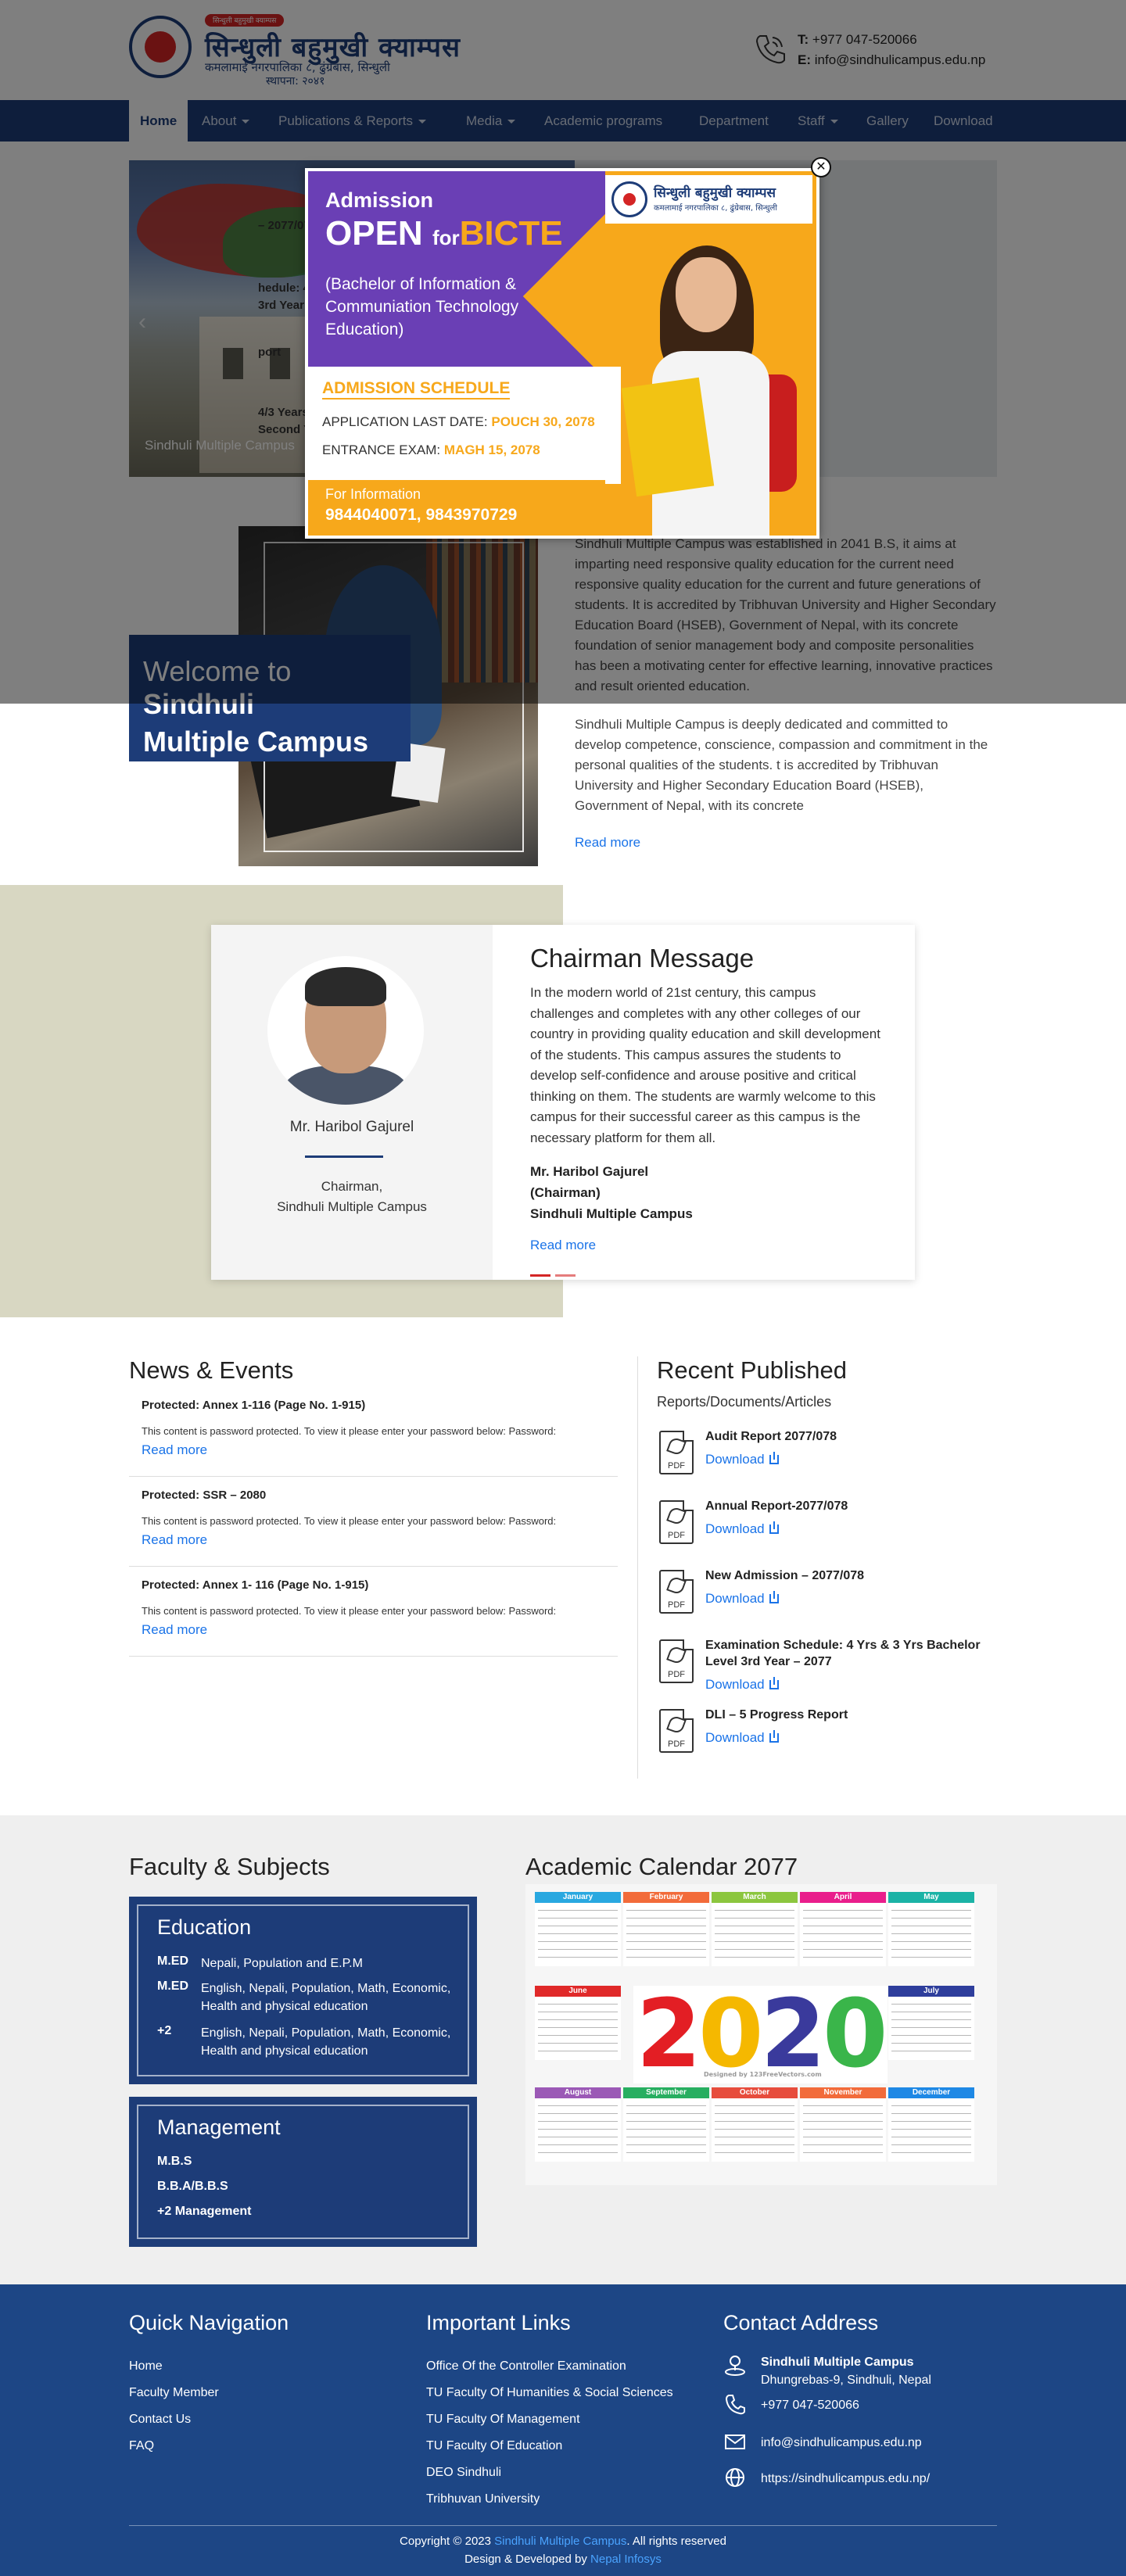 The height and width of the screenshot is (2576, 1126). What do you see at coordinates (204, 1495) in the screenshot?
I see `news-title: Protected: SSR – 2080` at bounding box center [204, 1495].